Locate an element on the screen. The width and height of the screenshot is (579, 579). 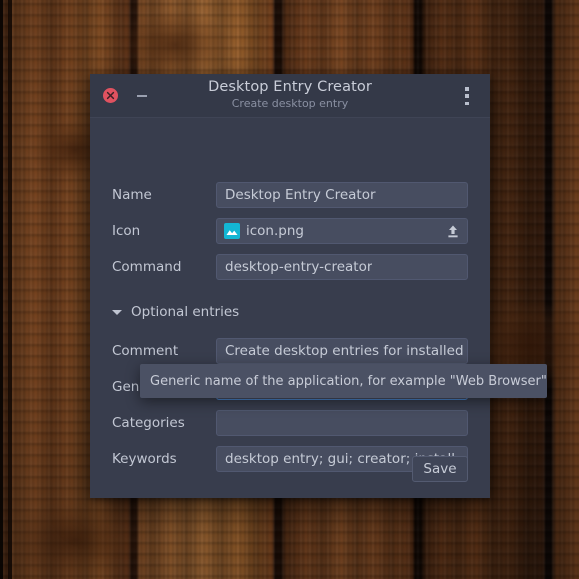
form-row-icon: Icon icon.png is located at coordinates (290, 231).